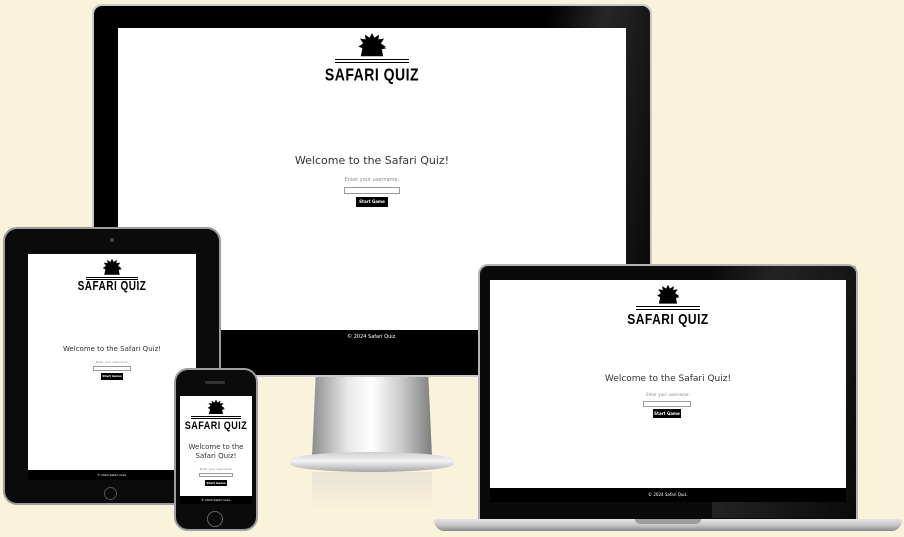  I want to click on laptop-opening-notch, so click(668, 521).